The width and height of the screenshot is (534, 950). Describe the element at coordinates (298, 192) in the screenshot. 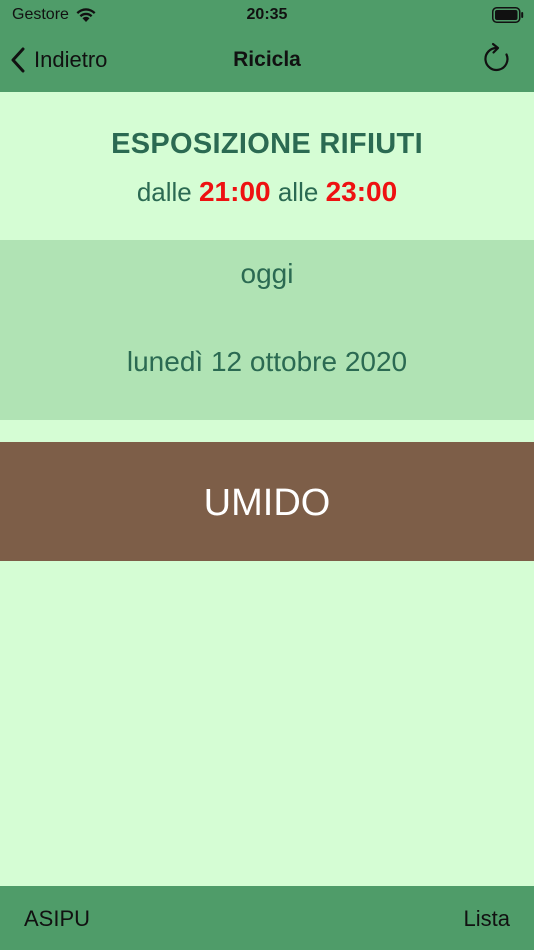

I see `to-word: alle` at that location.